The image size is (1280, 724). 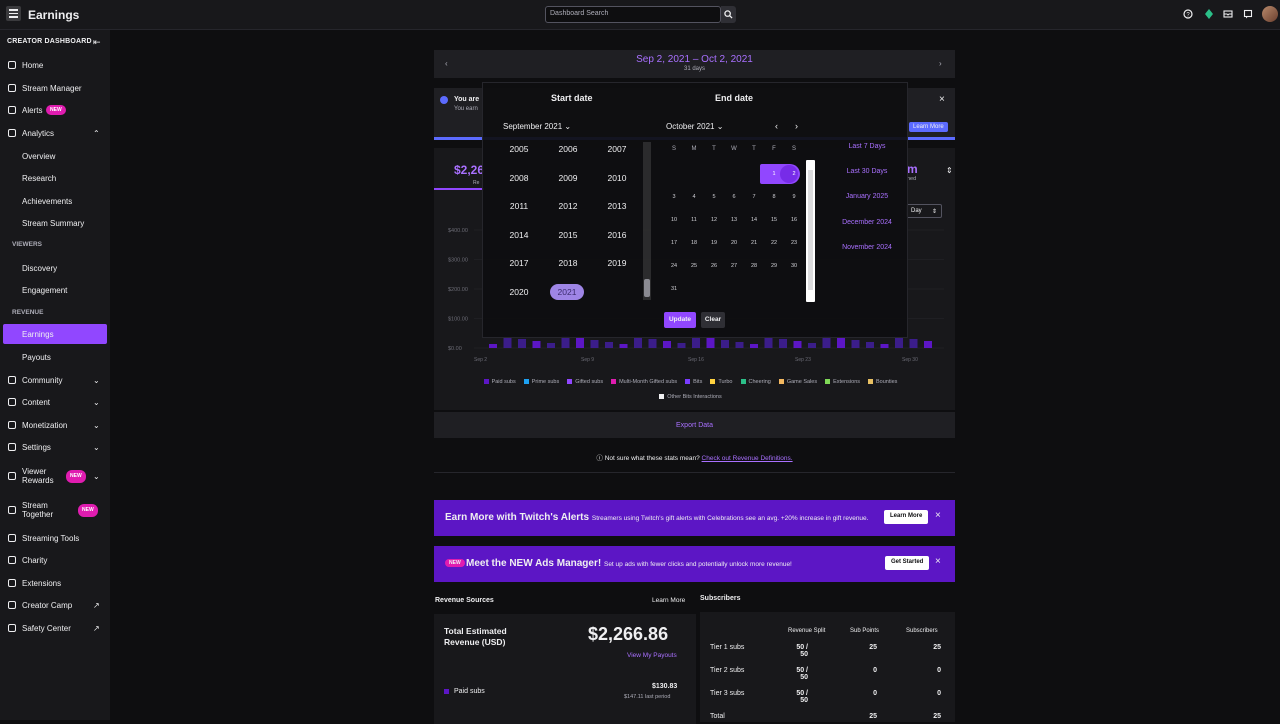 I want to click on calendar-day: 23, so click(x=794, y=243).